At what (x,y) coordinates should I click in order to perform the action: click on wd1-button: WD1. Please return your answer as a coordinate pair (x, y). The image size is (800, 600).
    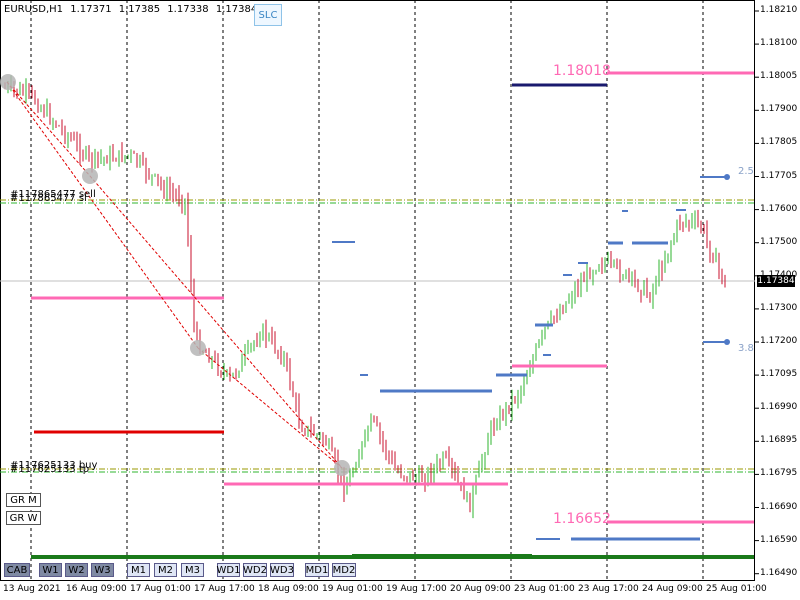
    Looking at the image, I should click on (228, 570).